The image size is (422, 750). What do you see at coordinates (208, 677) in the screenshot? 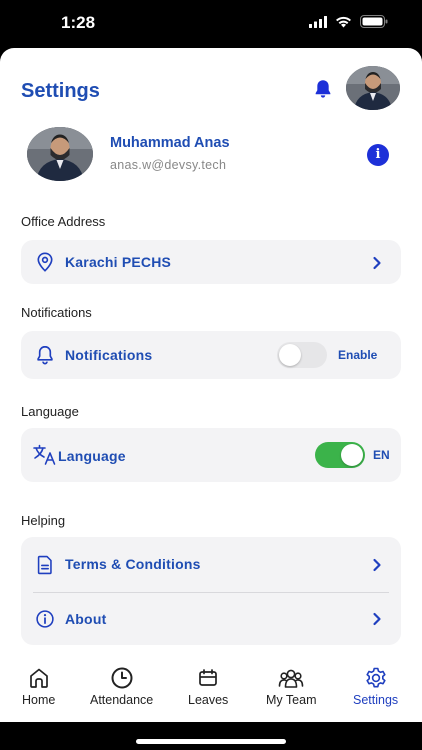
I see `calendar-icon` at bounding box center [208, 677].